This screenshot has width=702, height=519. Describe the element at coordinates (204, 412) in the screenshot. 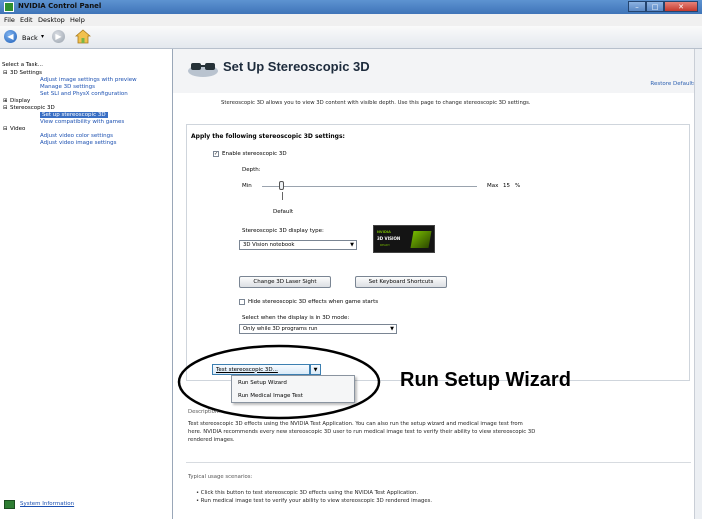

I see `description-label: Description:` at that location.